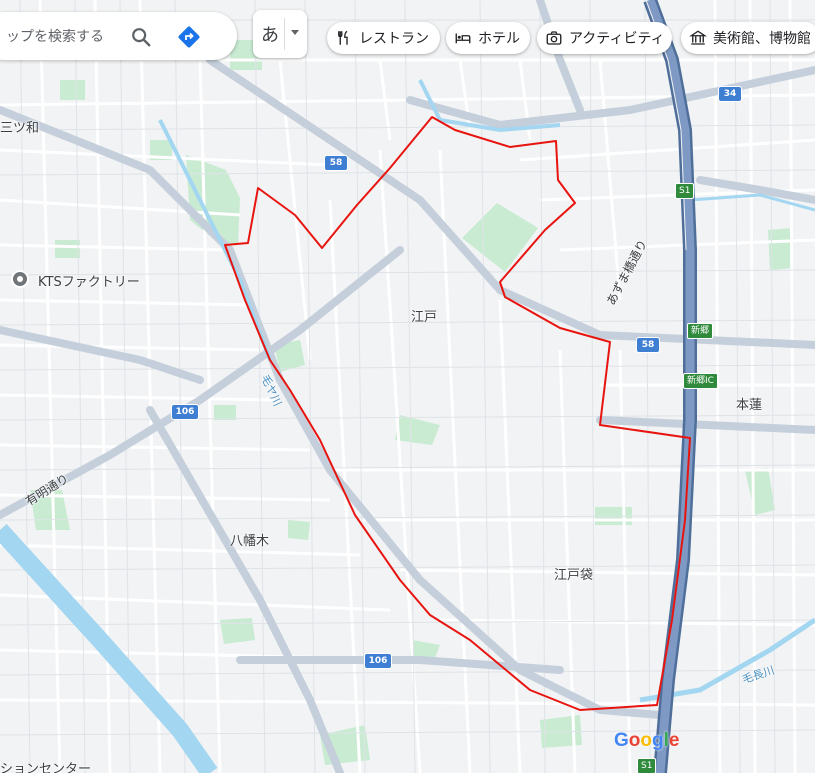 This screenshot has height=773, width=815. Describe the element at coordinates (698, 37) in the screenshot. I see `museum-icon` at that location.